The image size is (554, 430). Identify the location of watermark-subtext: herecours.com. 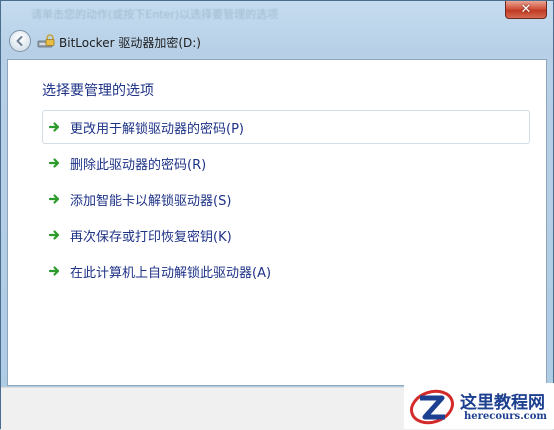
(506, 416).